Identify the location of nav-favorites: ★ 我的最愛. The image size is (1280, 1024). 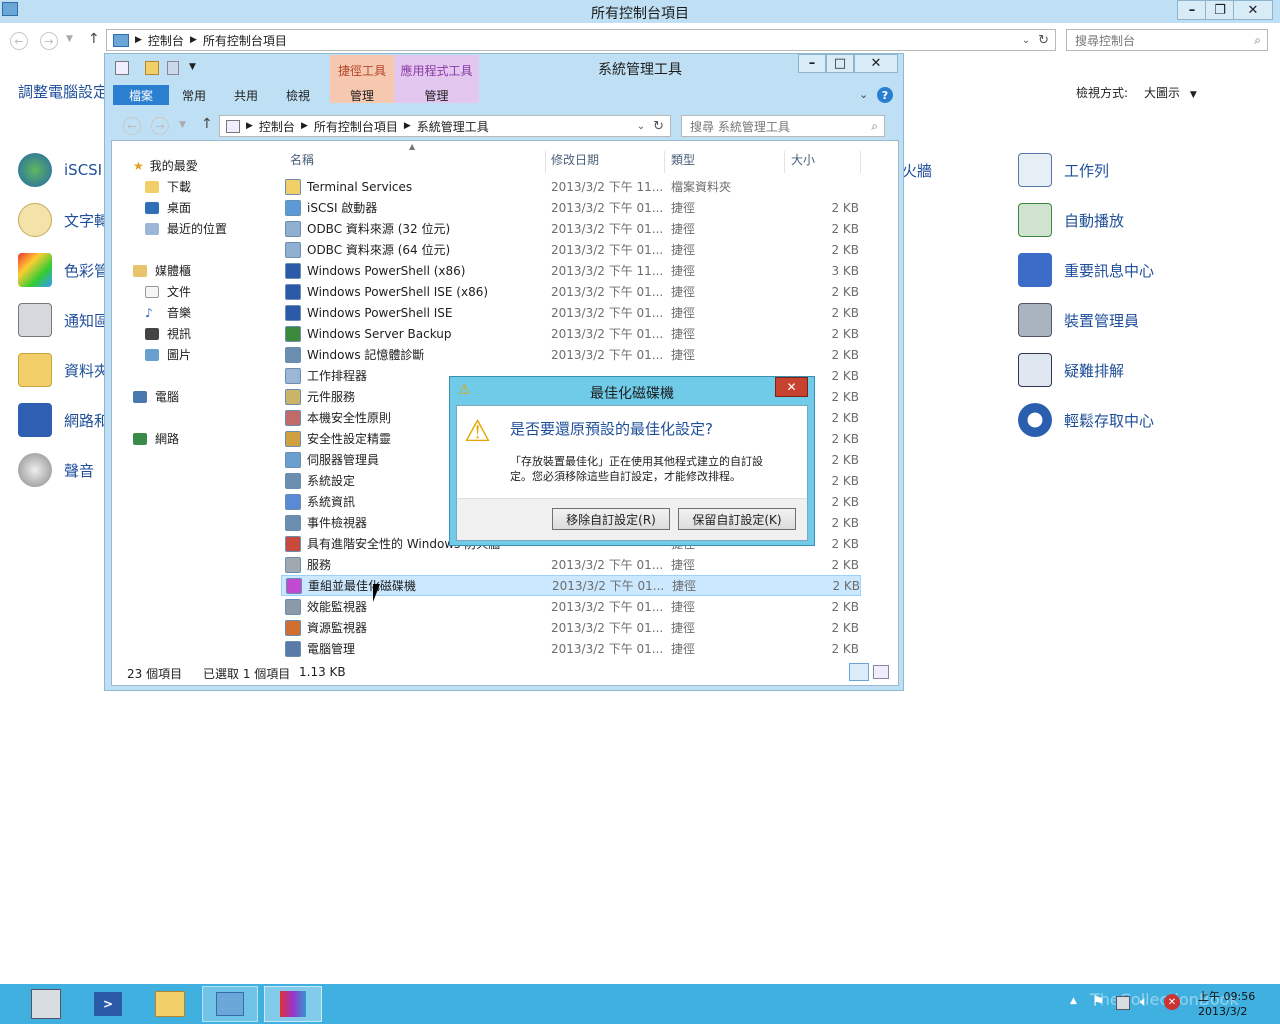
(165, 165).